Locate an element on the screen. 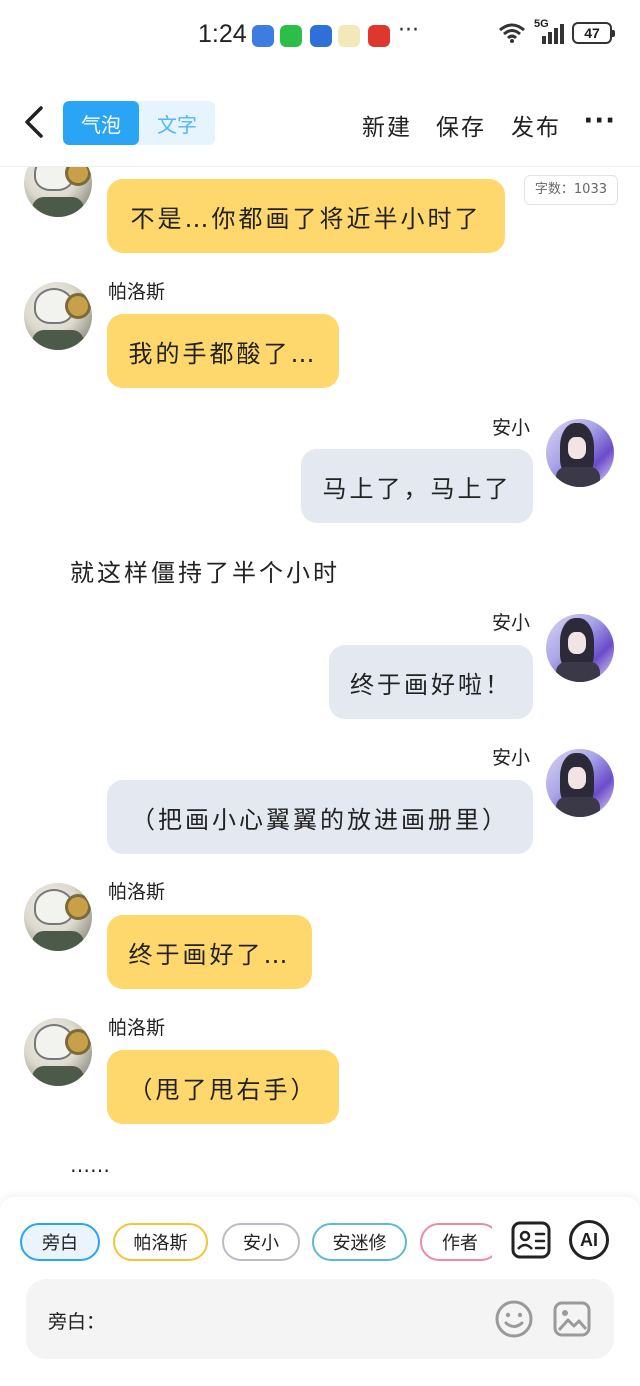 The width and height of the screenshot is (640, 1386). message-input-box: 旁白： is located at coordinates (320, 1319).